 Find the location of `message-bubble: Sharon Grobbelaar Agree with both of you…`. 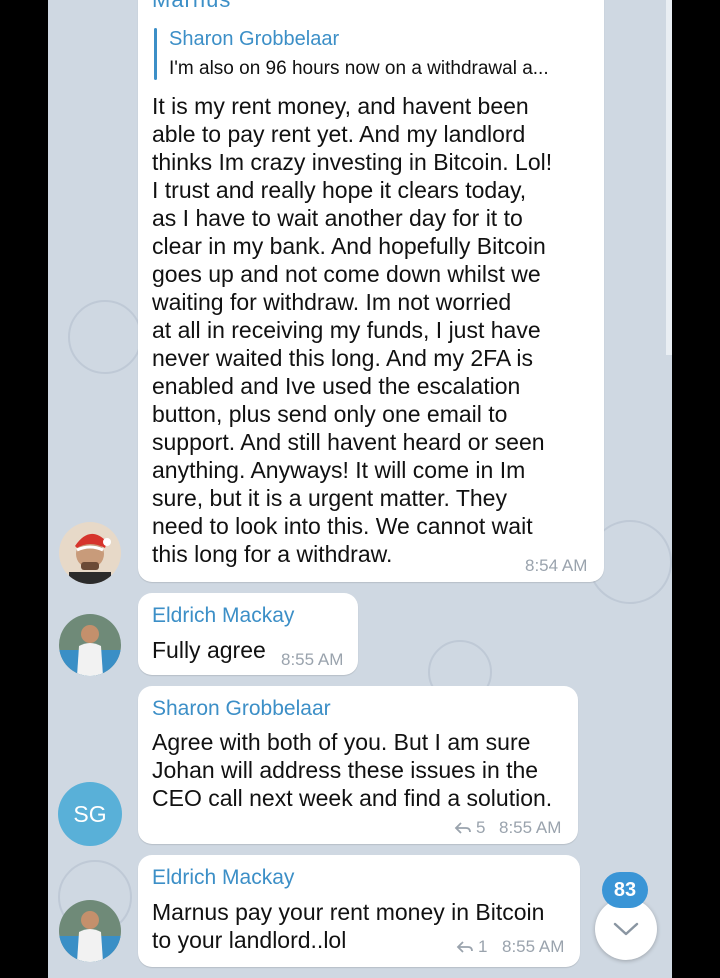

message-bubble: Sharon Grobbelaar Agree with both of you… is located at coordinates (358, 765).